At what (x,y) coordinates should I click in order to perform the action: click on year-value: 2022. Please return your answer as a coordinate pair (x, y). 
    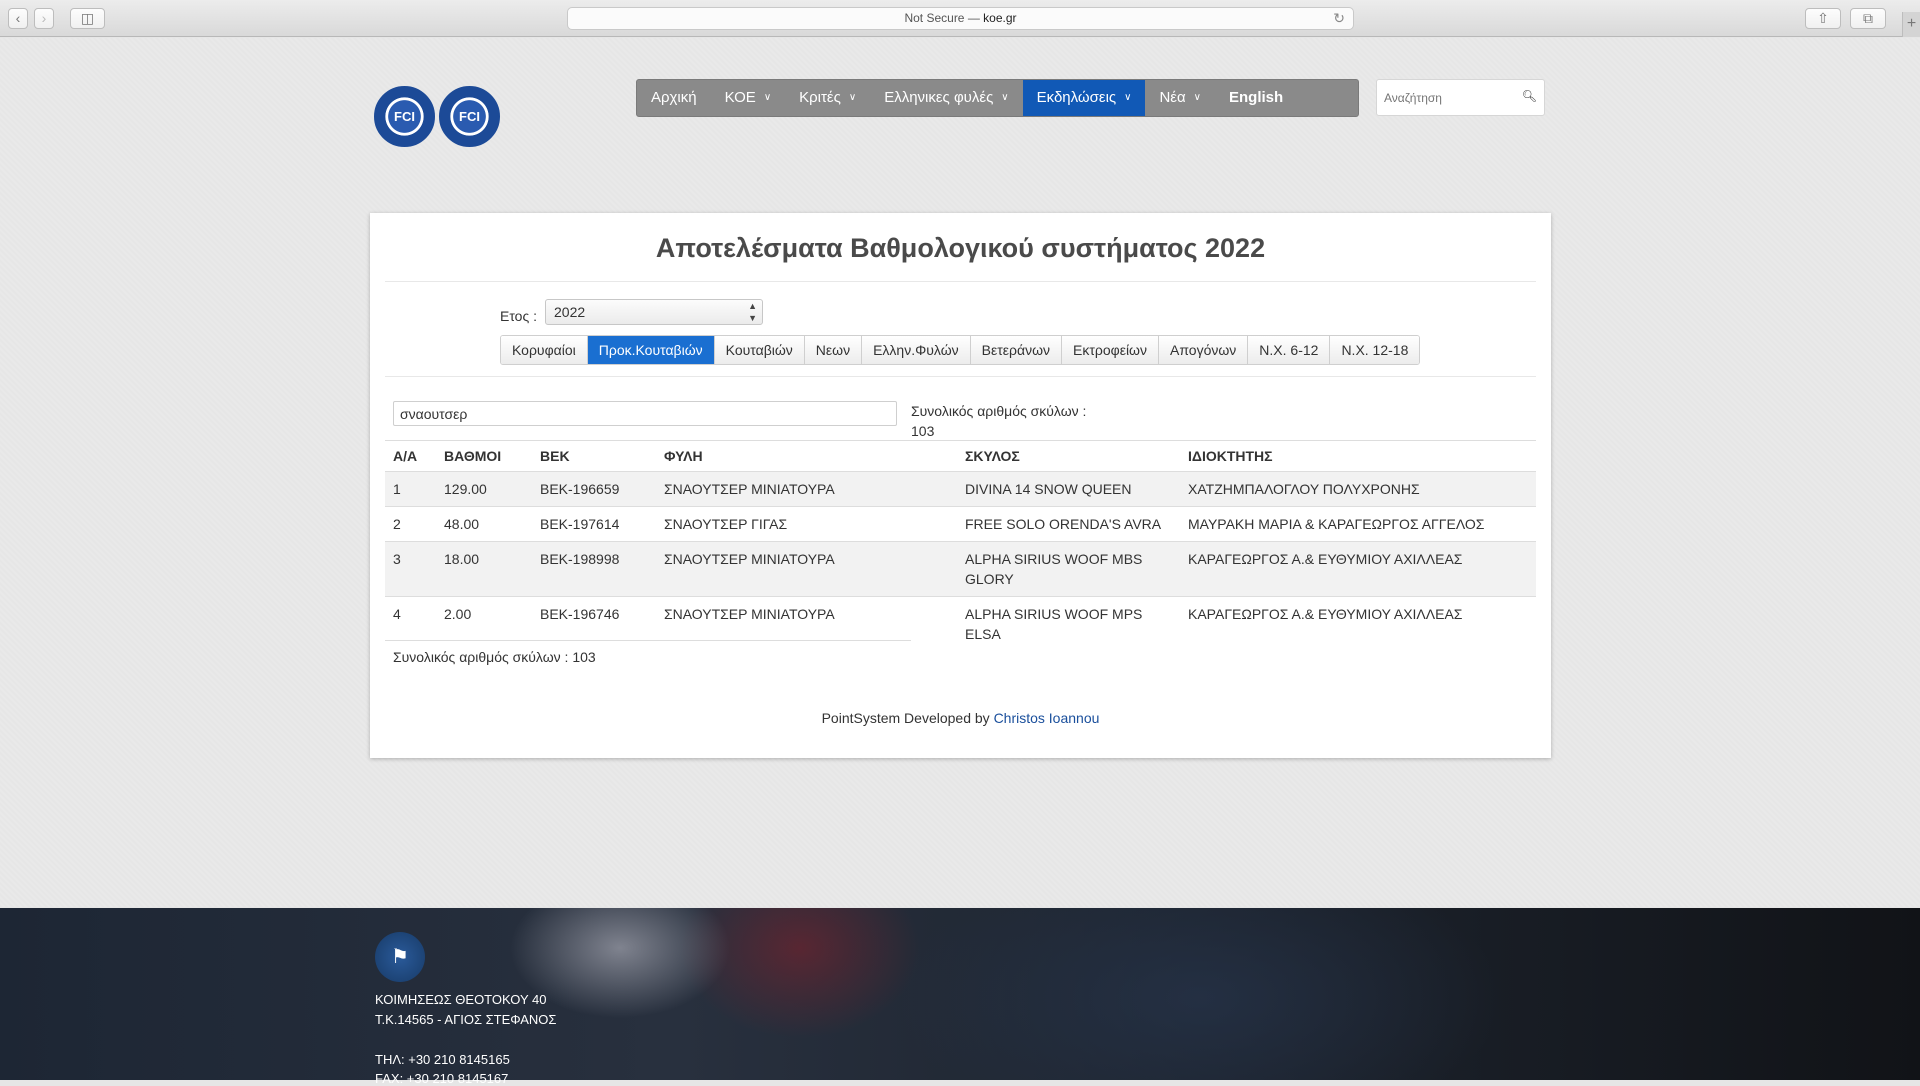
    Looking at the image, I should click on (570, 312).